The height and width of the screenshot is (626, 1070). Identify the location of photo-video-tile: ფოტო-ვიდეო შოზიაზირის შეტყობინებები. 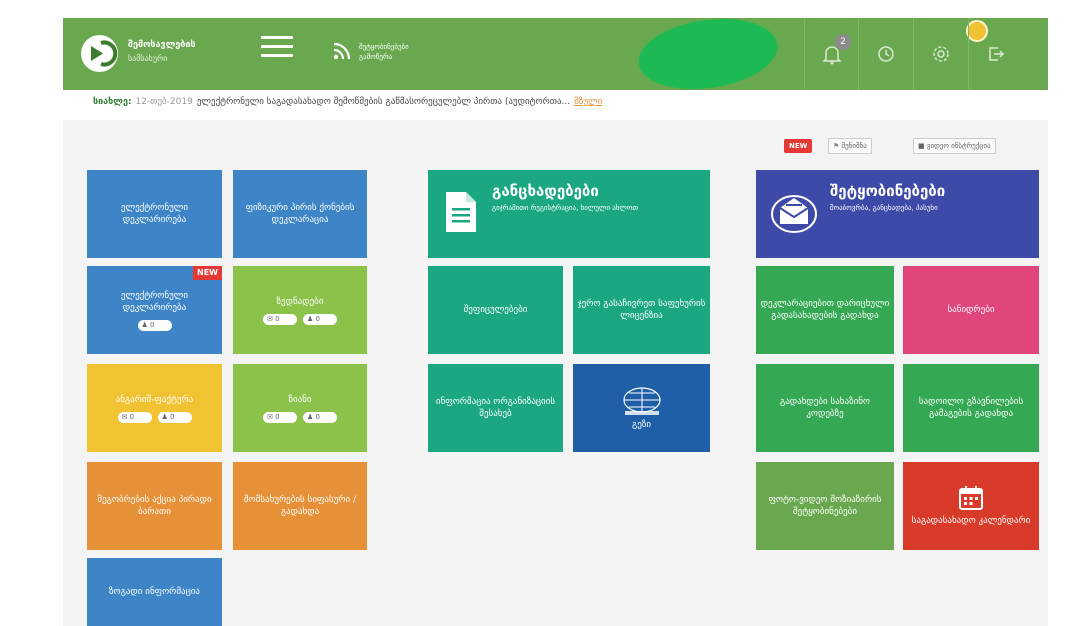
(825, 506).